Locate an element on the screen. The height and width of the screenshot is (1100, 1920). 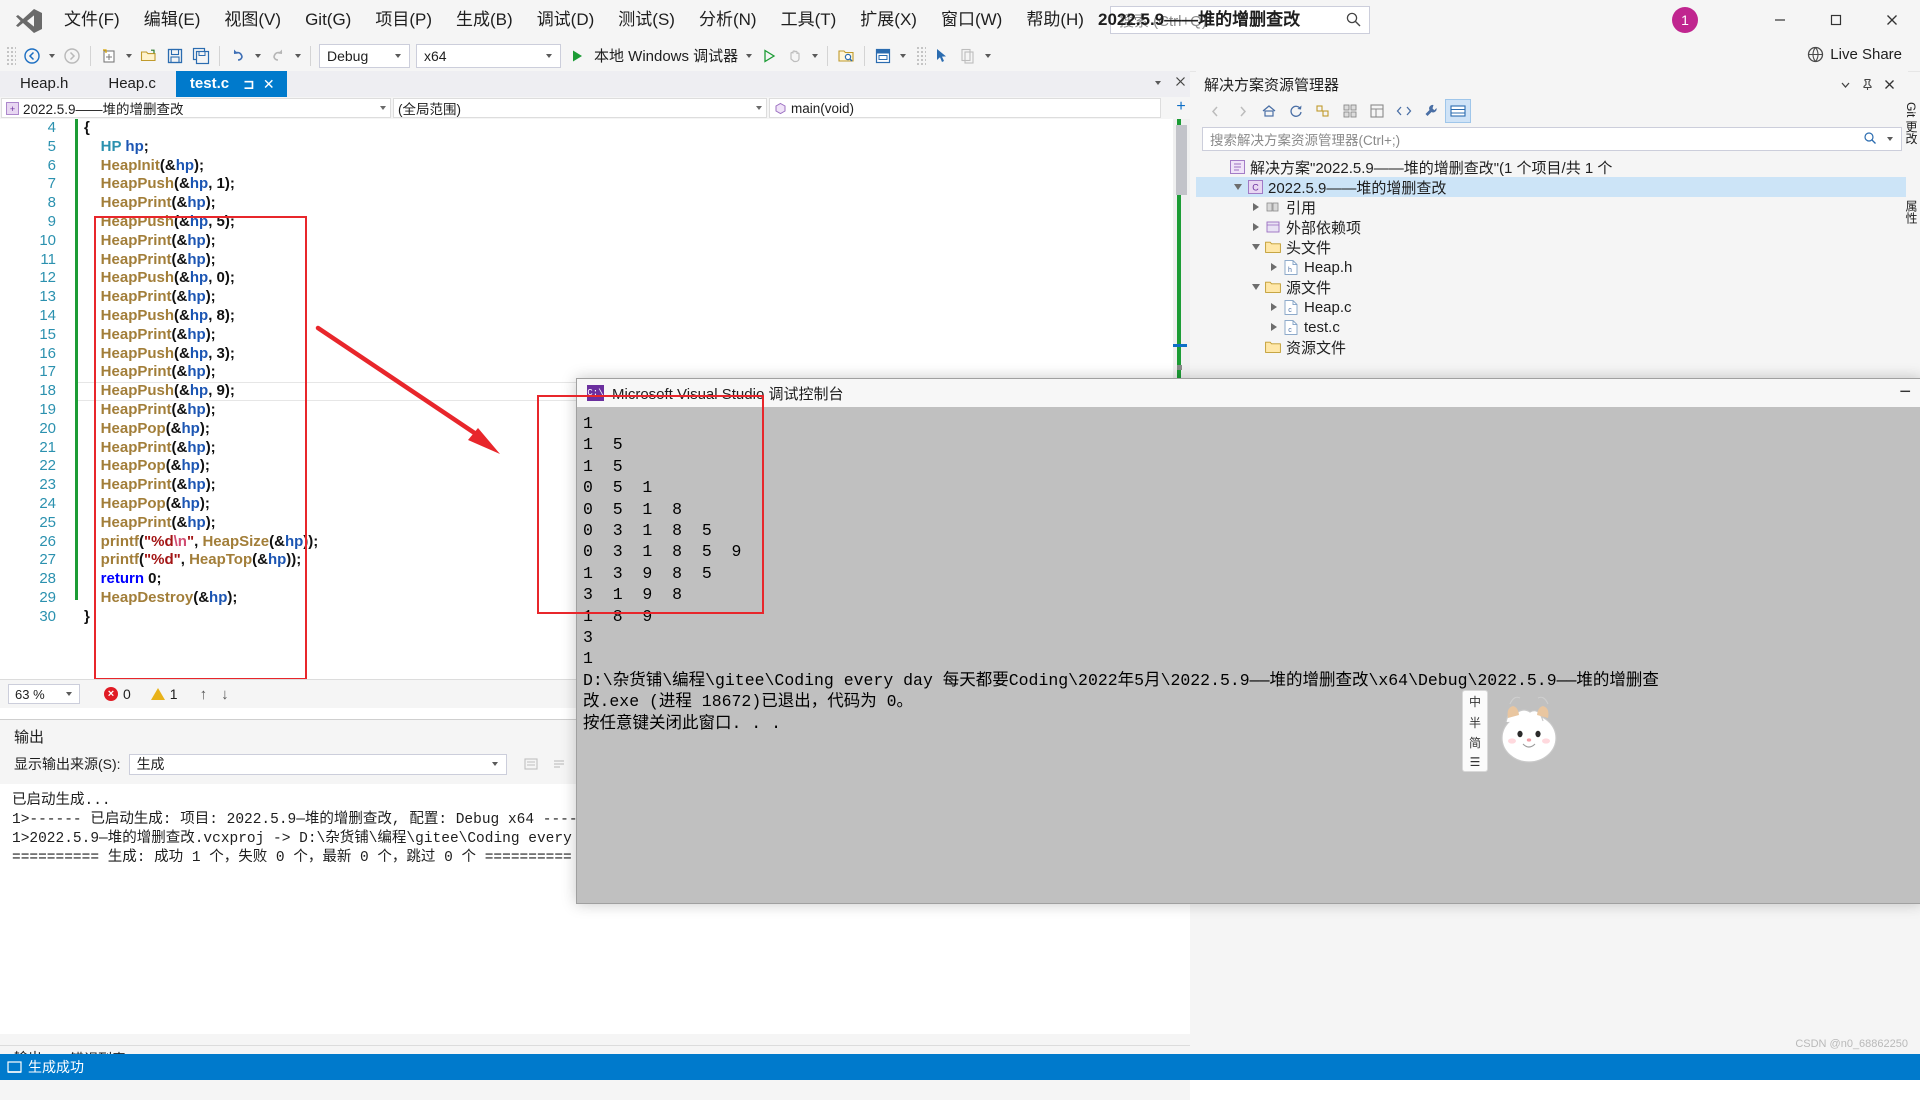
navigate-forward-icon is located at coordinates (72, 56).